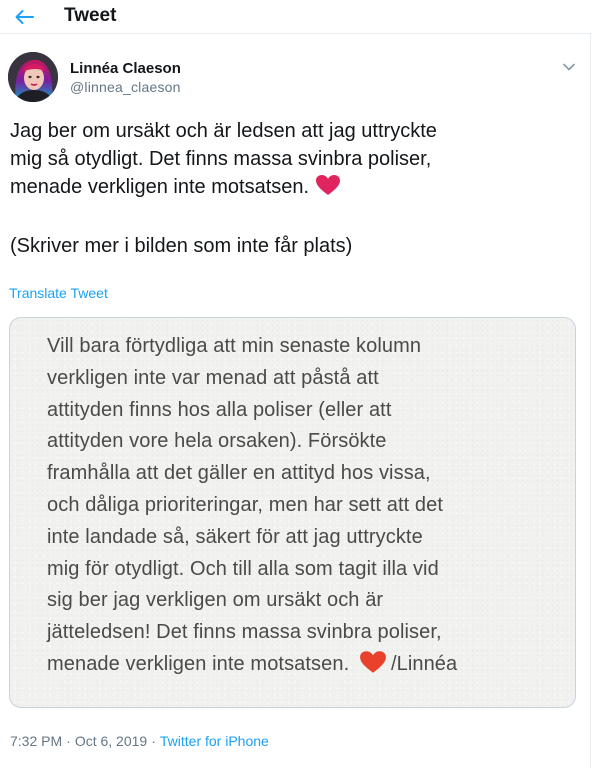 The height and width of the screenshot is (768, 592). Describe the element at coordinates (58, 293) in the screenshot. I see `translate-tweet-link: Translate Tweet` at that location.